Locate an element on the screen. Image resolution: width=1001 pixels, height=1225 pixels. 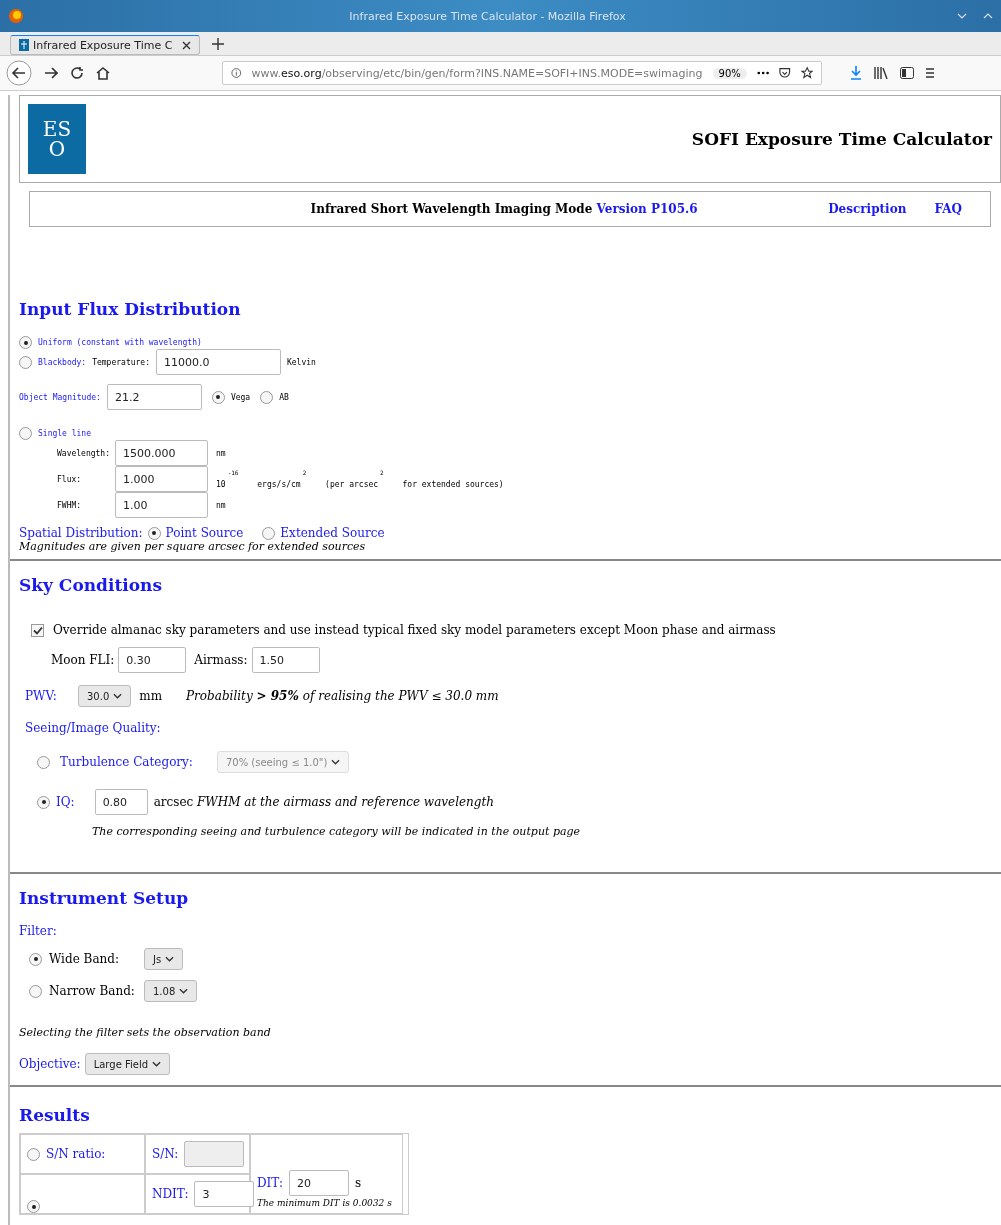
address-bar: www.eso.org/observing/etc/bin/gen/form?INS.NAME=SOFI+INS.MODE=swimaging 90% is located at coordinates (522, 73).